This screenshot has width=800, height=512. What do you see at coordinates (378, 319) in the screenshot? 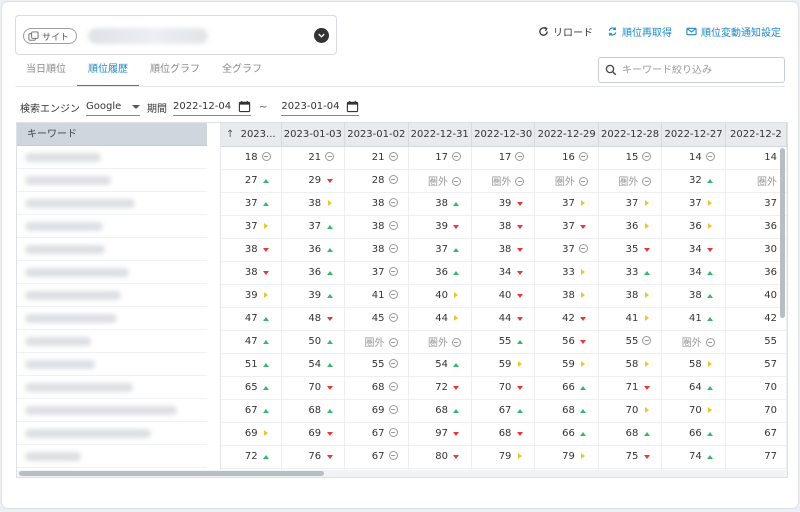
I see `rank-value: 45` at bounding box center [378, 319].